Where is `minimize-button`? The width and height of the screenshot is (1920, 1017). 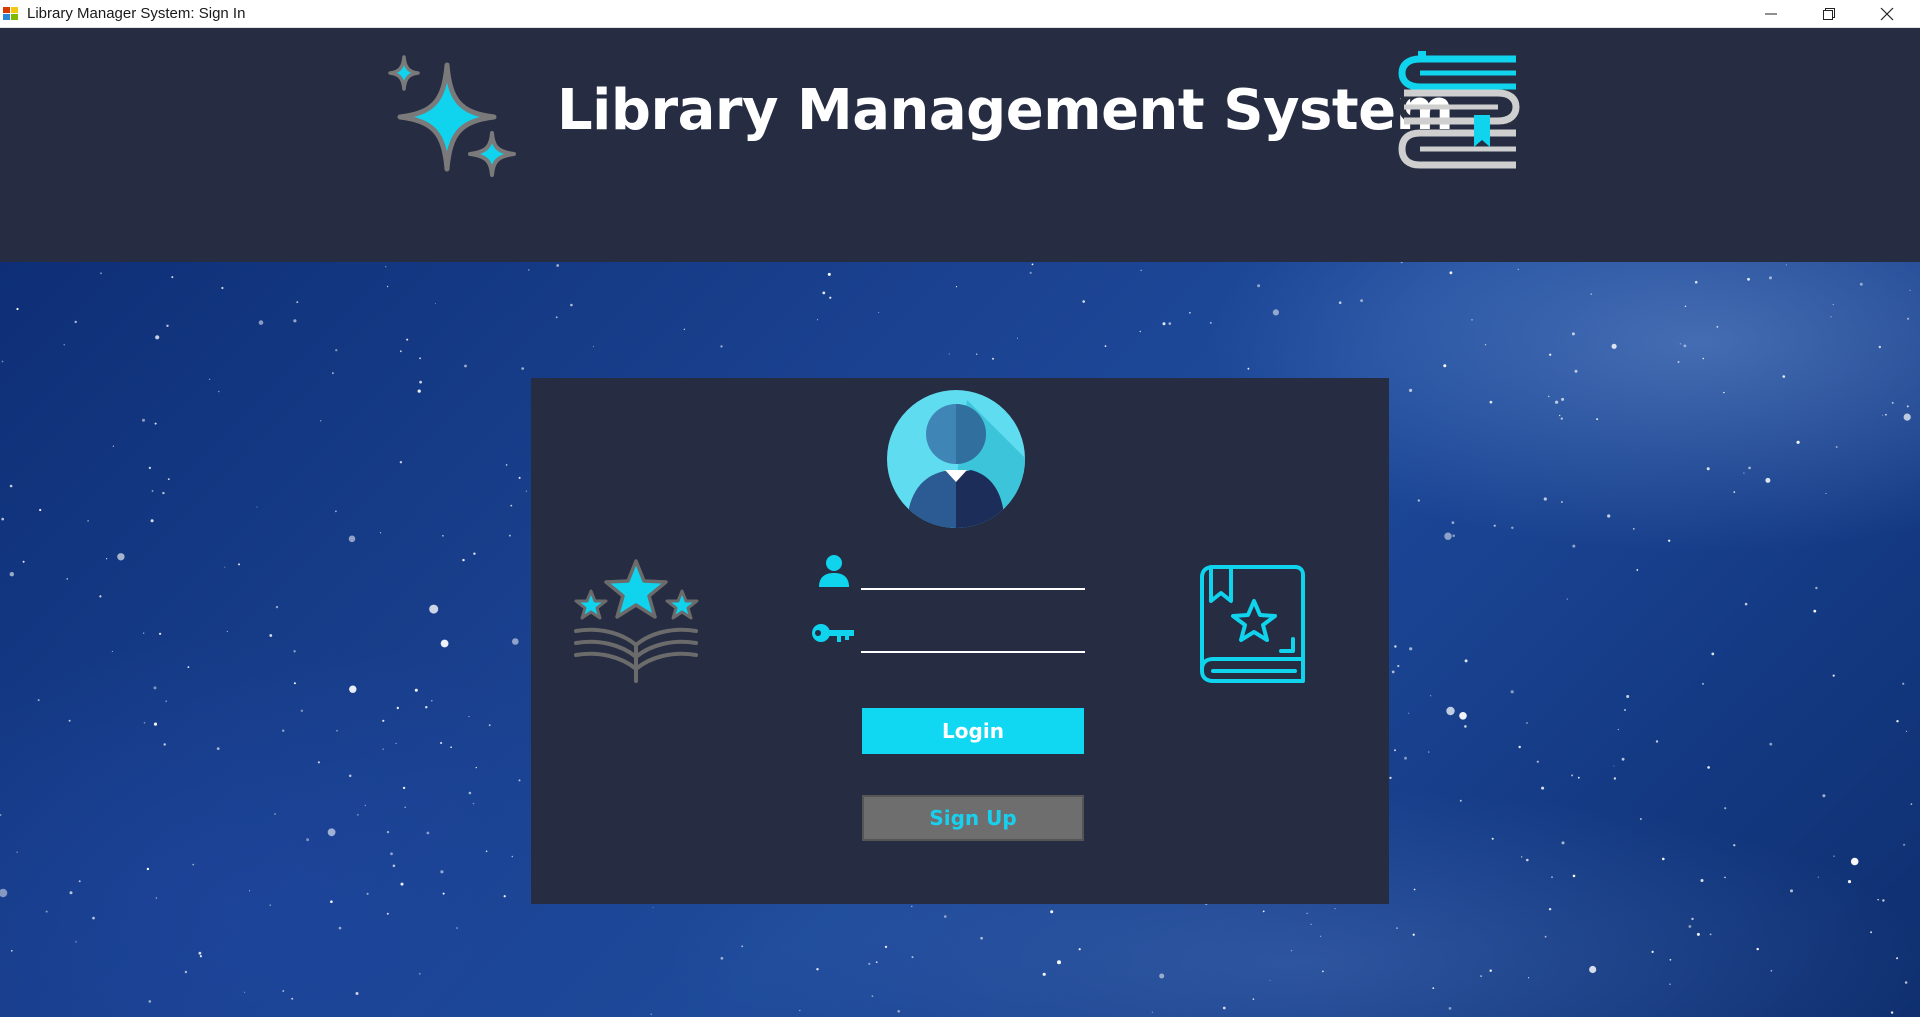 minimize-button is located at coordinates (1771, 14).